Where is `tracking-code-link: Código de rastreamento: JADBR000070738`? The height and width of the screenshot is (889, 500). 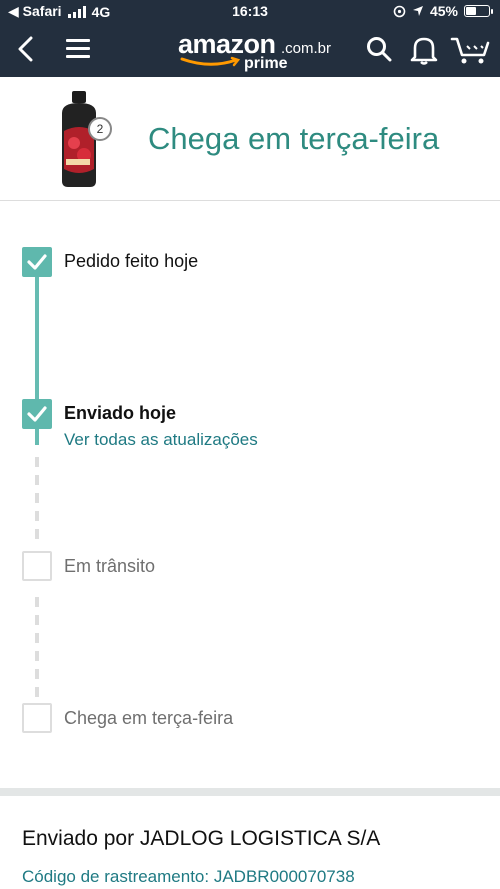
tracking-code-link: Código de rastreamento: JADBR000070738 is located at coordinates (188, 877).